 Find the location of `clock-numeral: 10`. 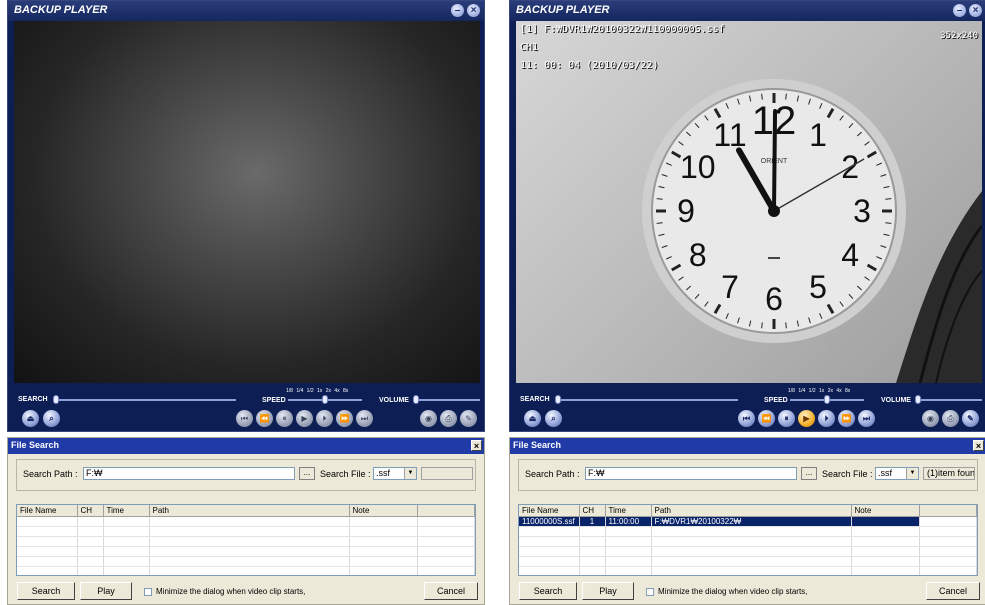

clock-numeral: 10 is located at coordinates (698, 167).